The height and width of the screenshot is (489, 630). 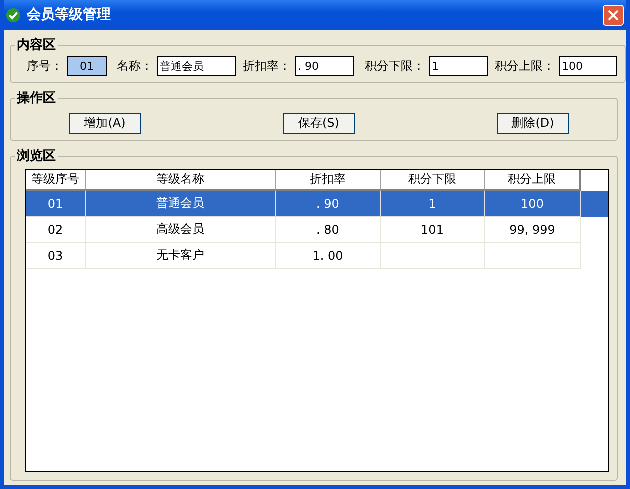 I want to click on table-row: 03 无卡客户 1. 00, so click(x=317, y=256).